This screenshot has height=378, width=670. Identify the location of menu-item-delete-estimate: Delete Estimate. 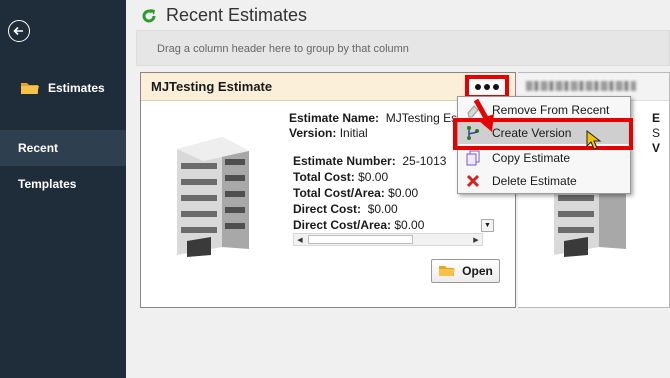
(544, 181).